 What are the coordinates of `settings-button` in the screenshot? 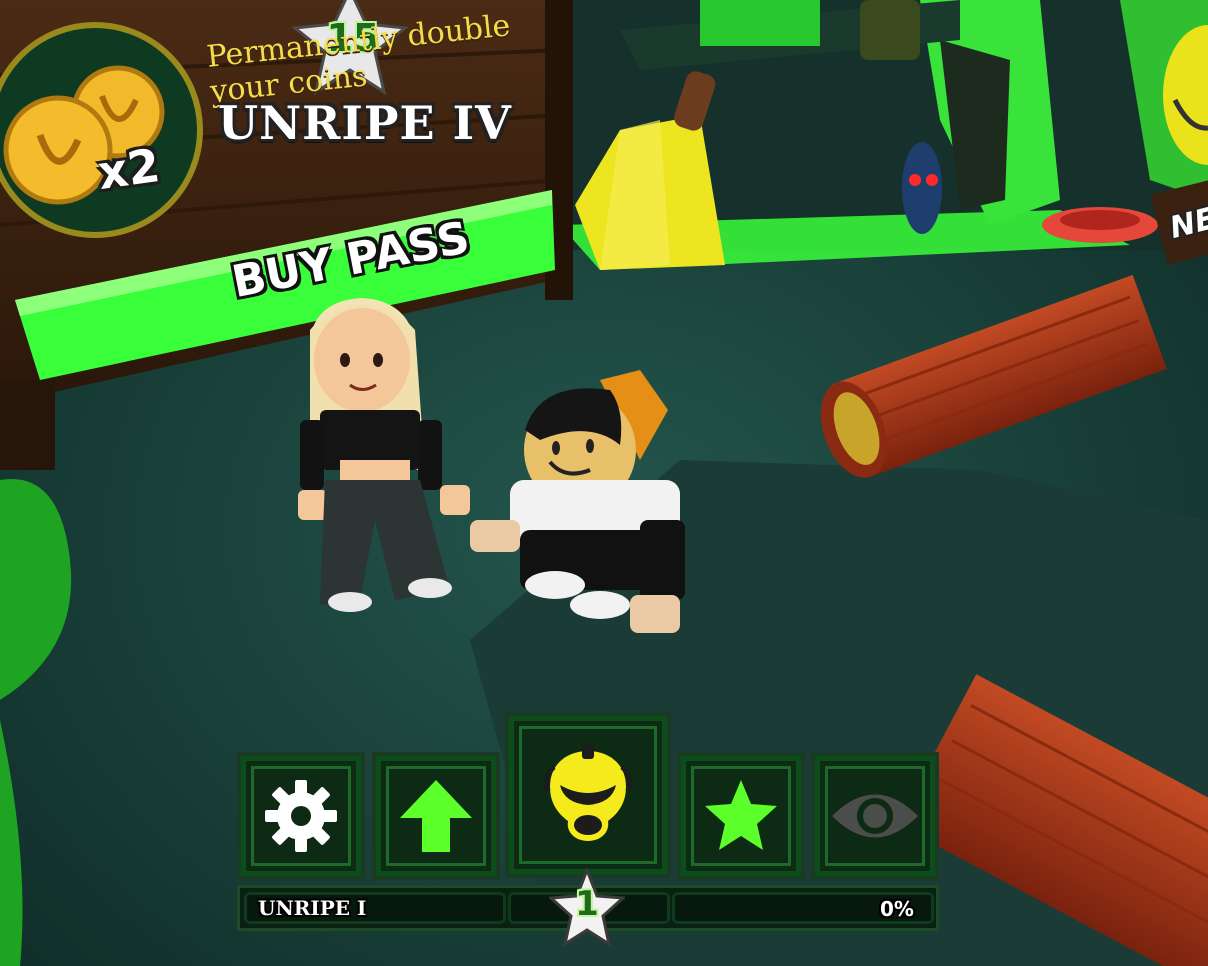 It's located at (301, 816).